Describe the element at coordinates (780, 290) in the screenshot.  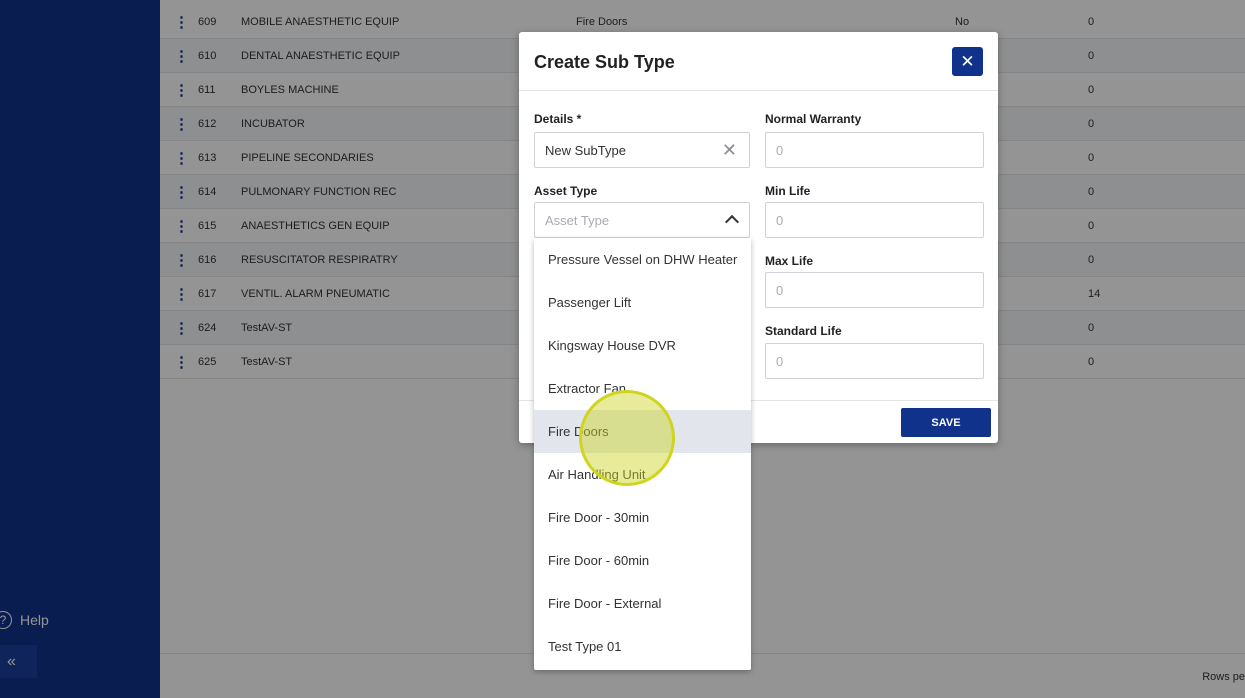
I see `max-life-value: 0` at that location.